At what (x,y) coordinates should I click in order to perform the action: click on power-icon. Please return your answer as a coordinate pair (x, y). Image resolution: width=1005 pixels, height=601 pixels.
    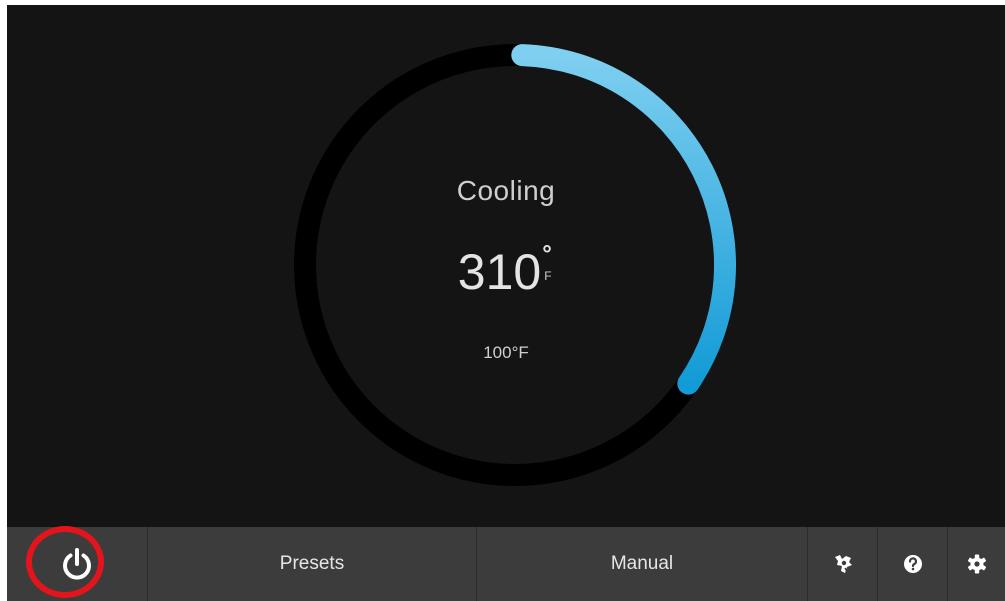
    Looking at the image, I should click on (77, 564).